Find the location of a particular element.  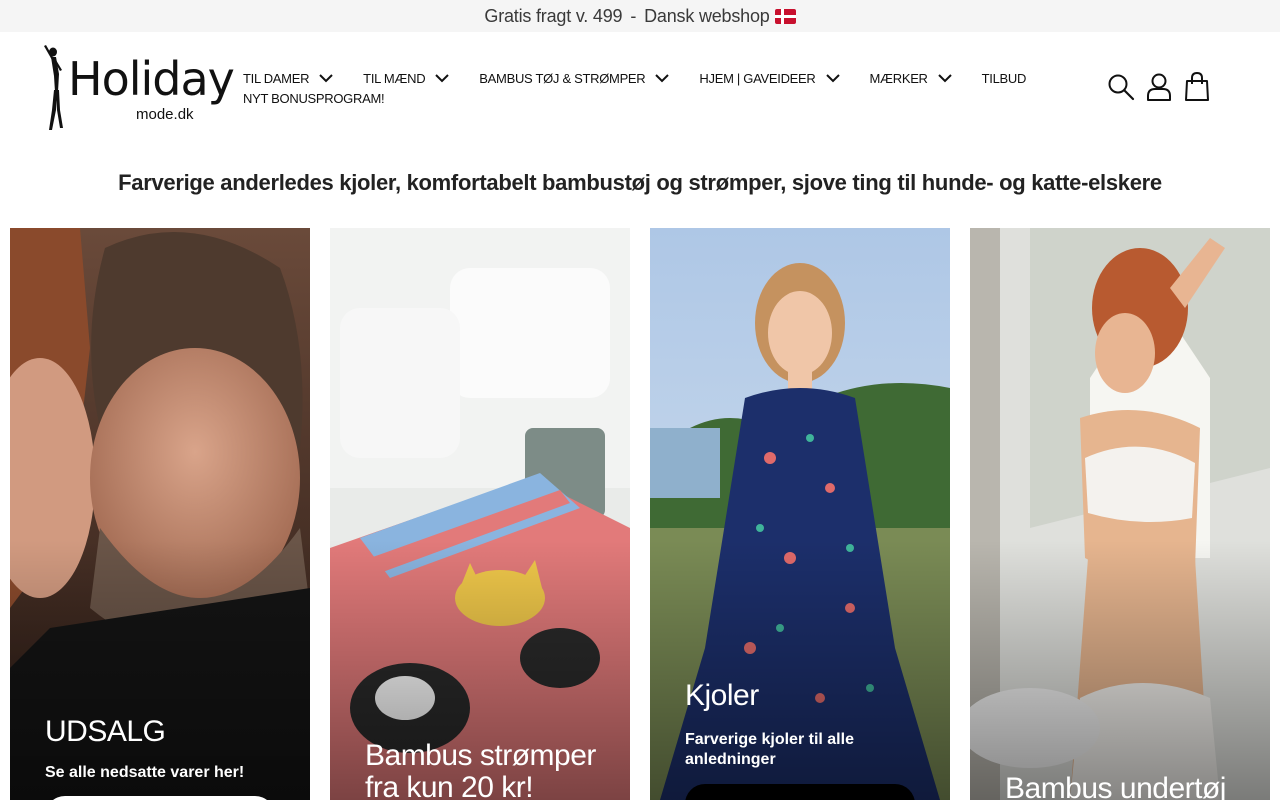

account-button is located at coordinates (1159, 87).